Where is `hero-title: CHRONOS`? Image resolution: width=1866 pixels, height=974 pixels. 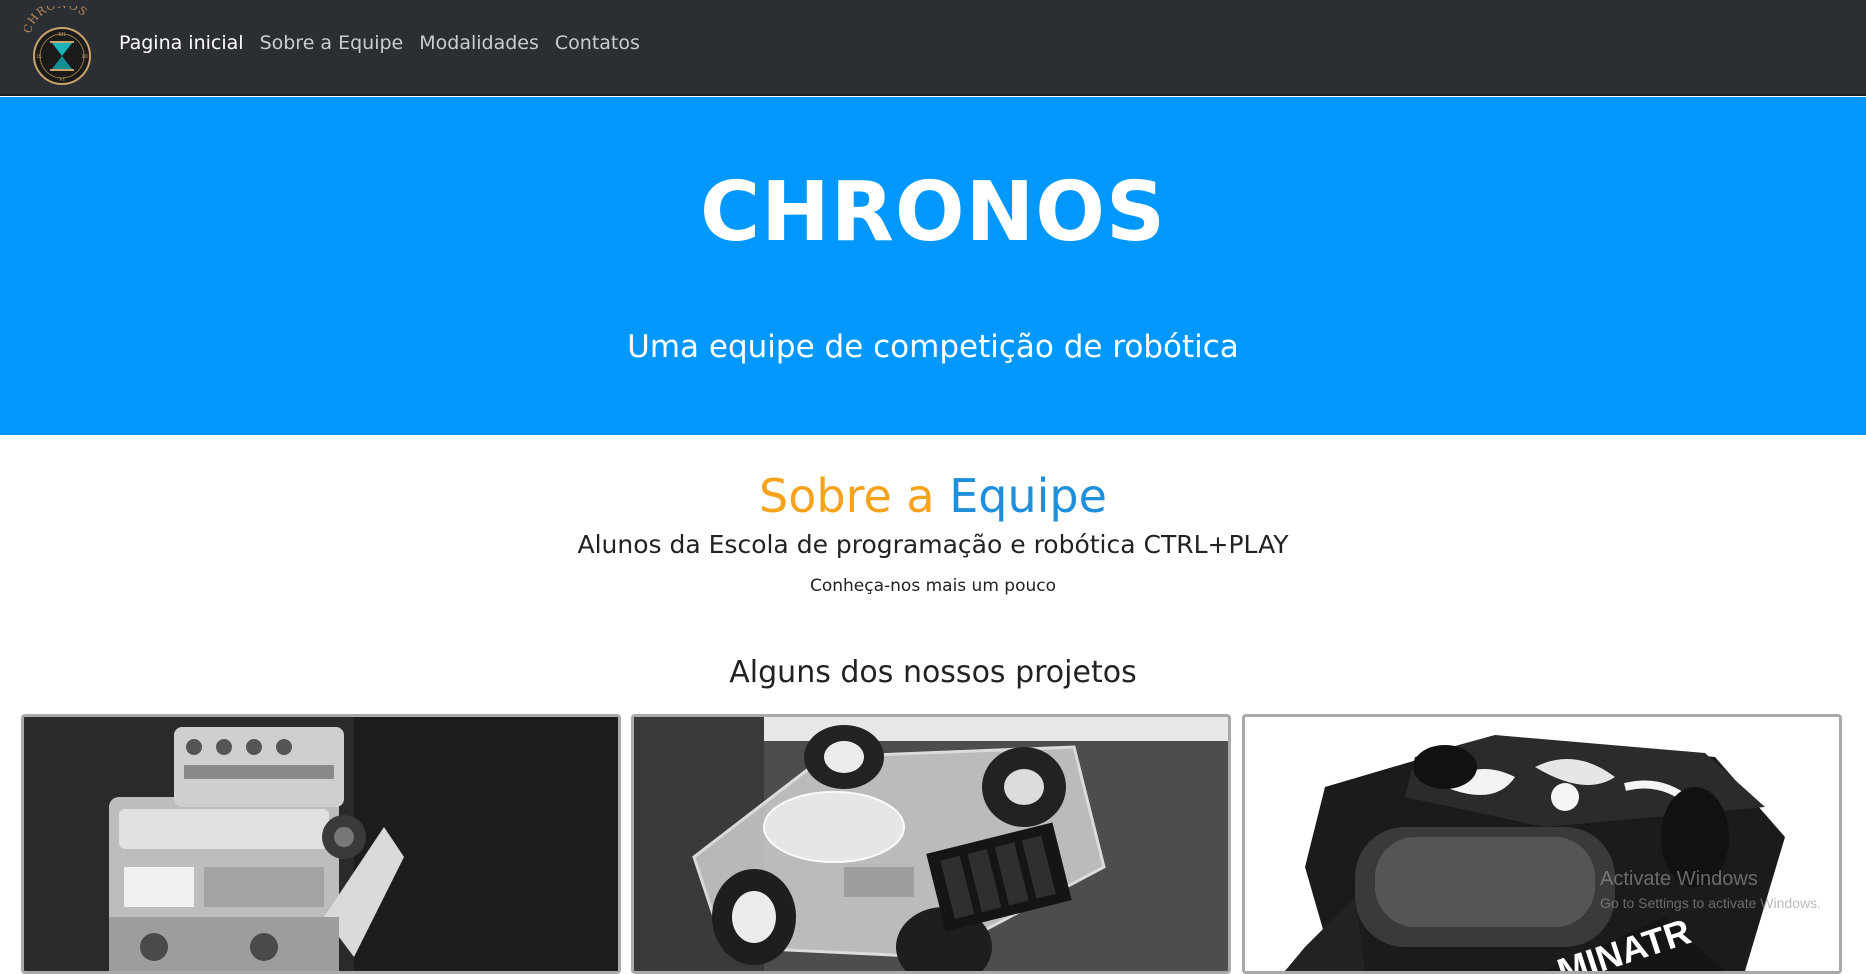
hero-title: CHRONOS is located at coordinates (933, 212).